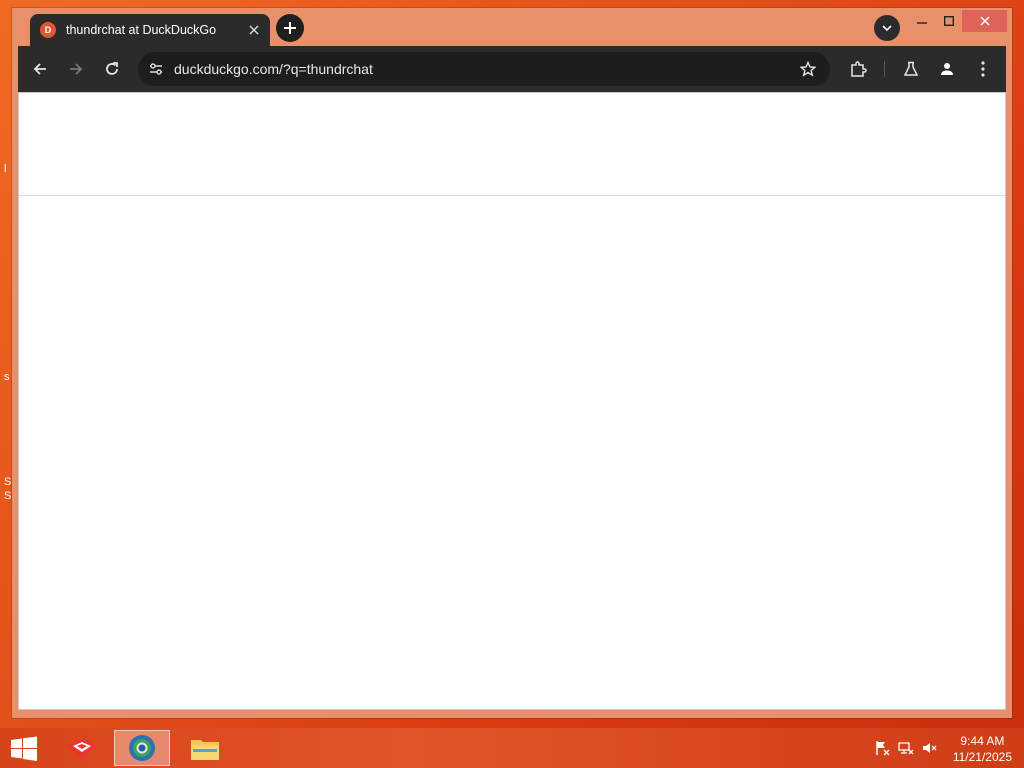  I want to click on chevron-down-icon, so click(887, 28).